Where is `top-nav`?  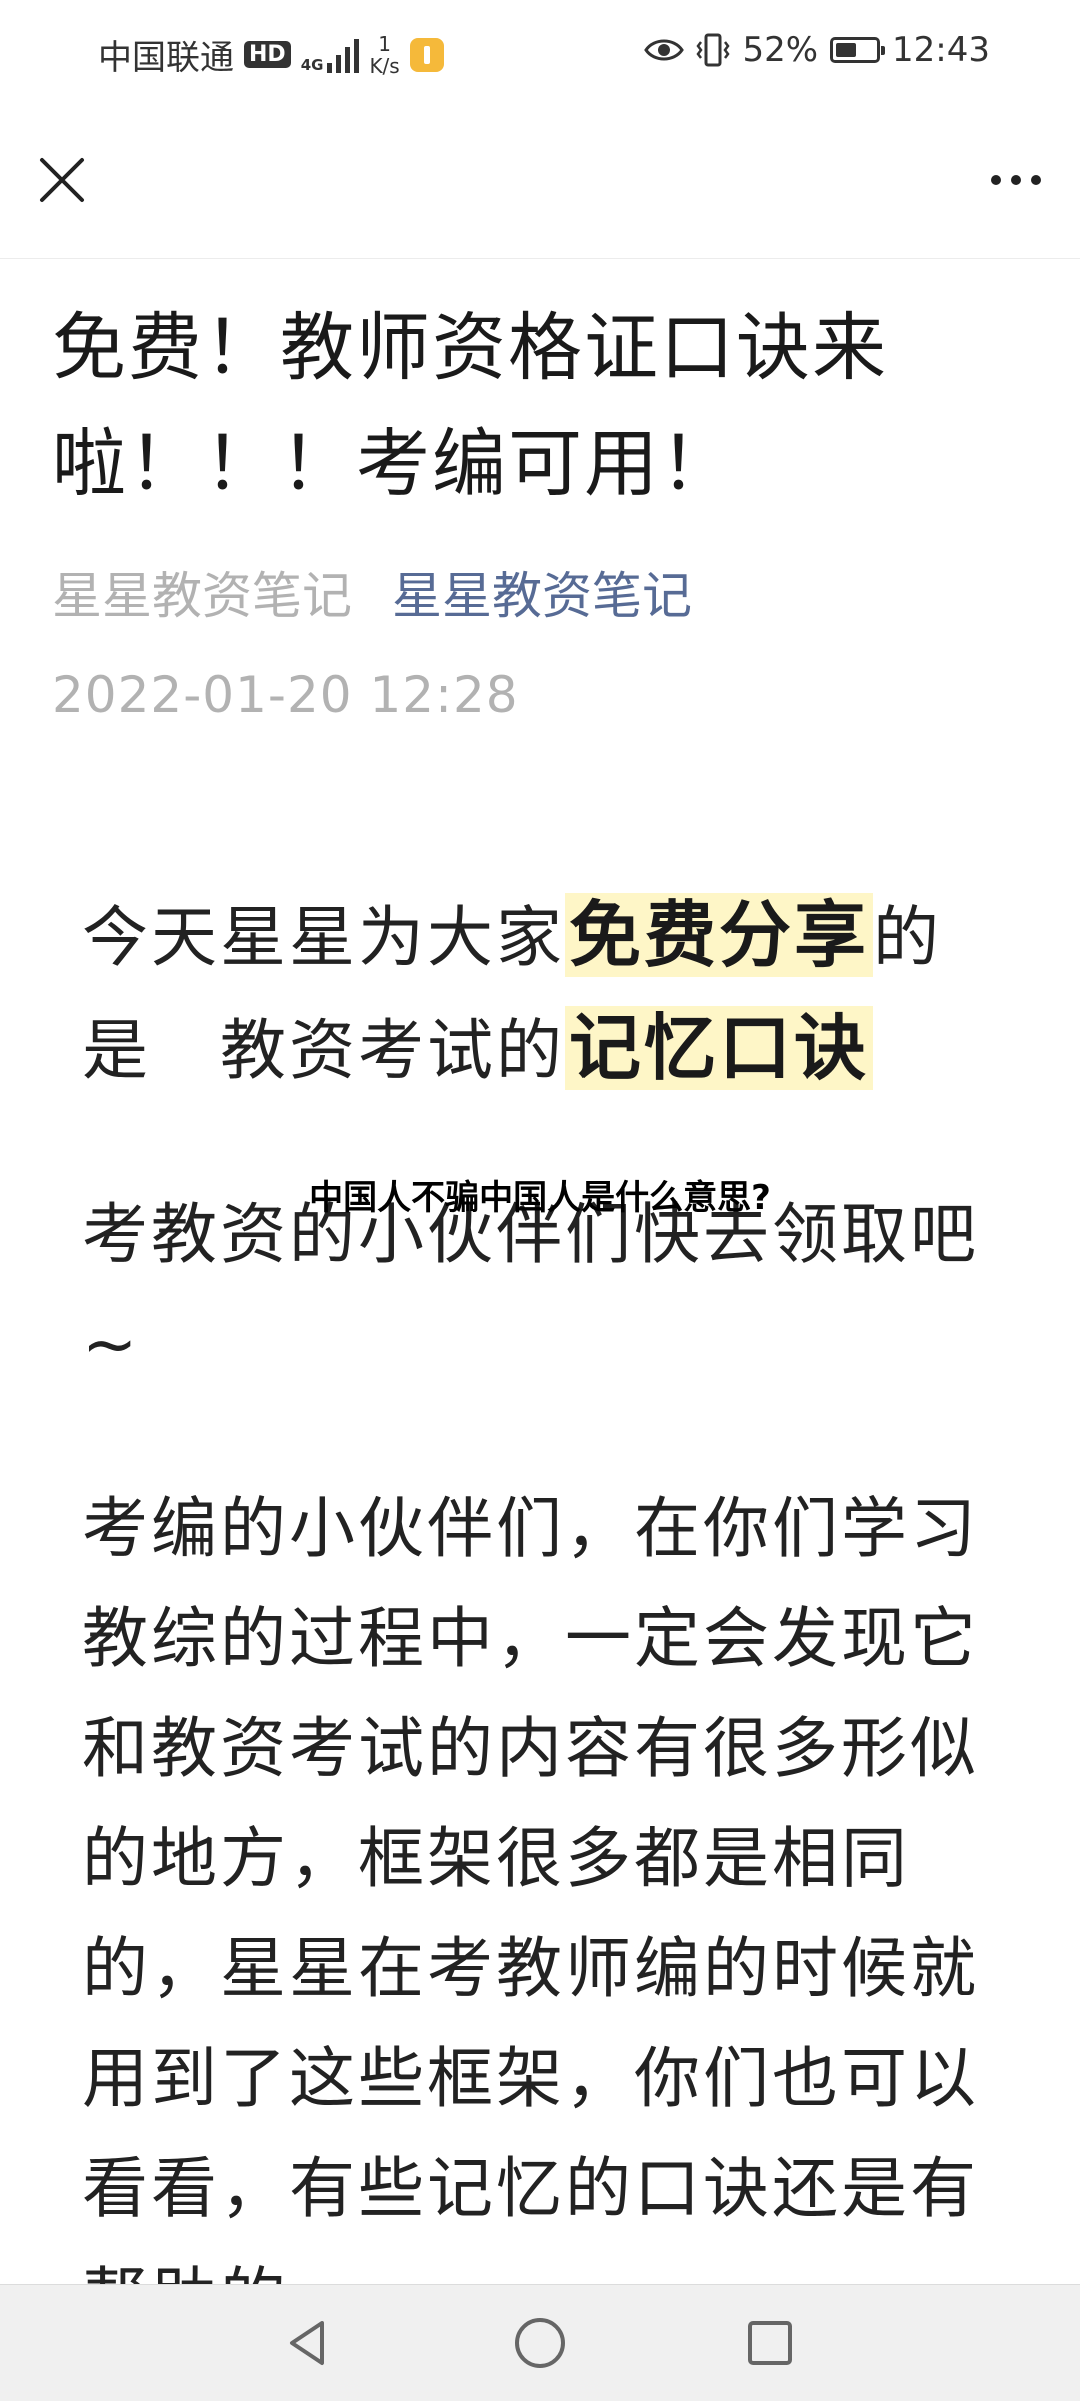 top-nav is located at coordinates (540, 181).